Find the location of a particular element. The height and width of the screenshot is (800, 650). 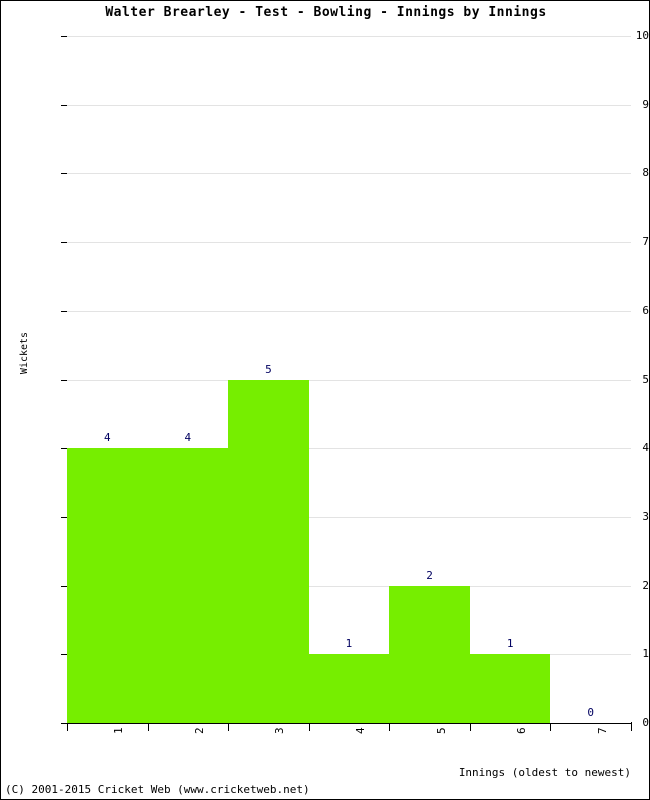

bar-value-label: 5 is located at coordinates (268, 369).